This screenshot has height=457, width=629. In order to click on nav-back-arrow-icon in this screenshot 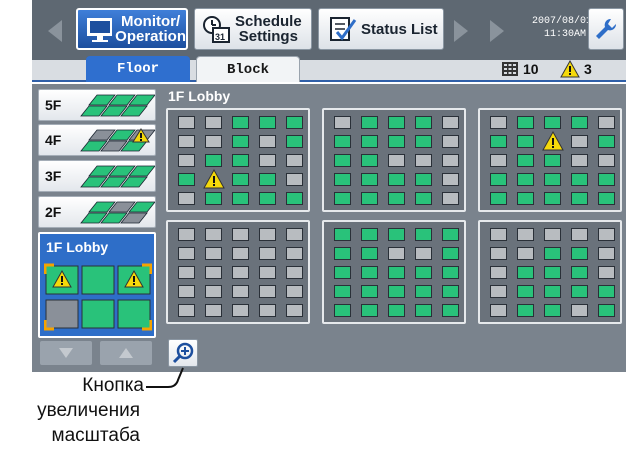, I will do `click(55, 31)`.